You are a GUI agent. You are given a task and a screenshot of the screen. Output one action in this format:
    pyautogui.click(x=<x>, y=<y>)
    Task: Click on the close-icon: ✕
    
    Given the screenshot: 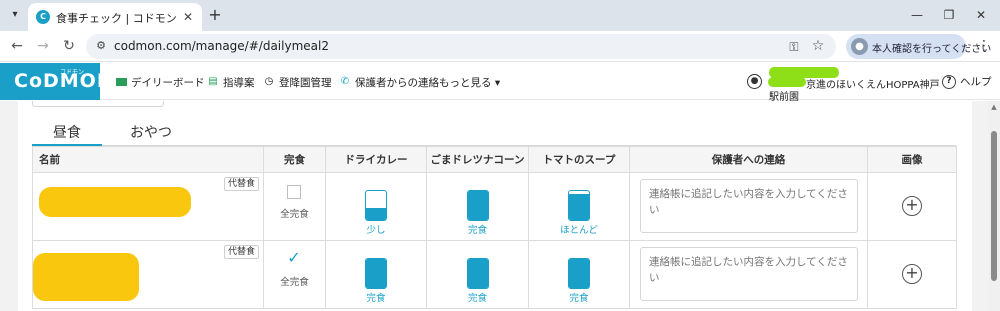 What is the action you would take?
    pyautogui.click(x=188, y=17)
    